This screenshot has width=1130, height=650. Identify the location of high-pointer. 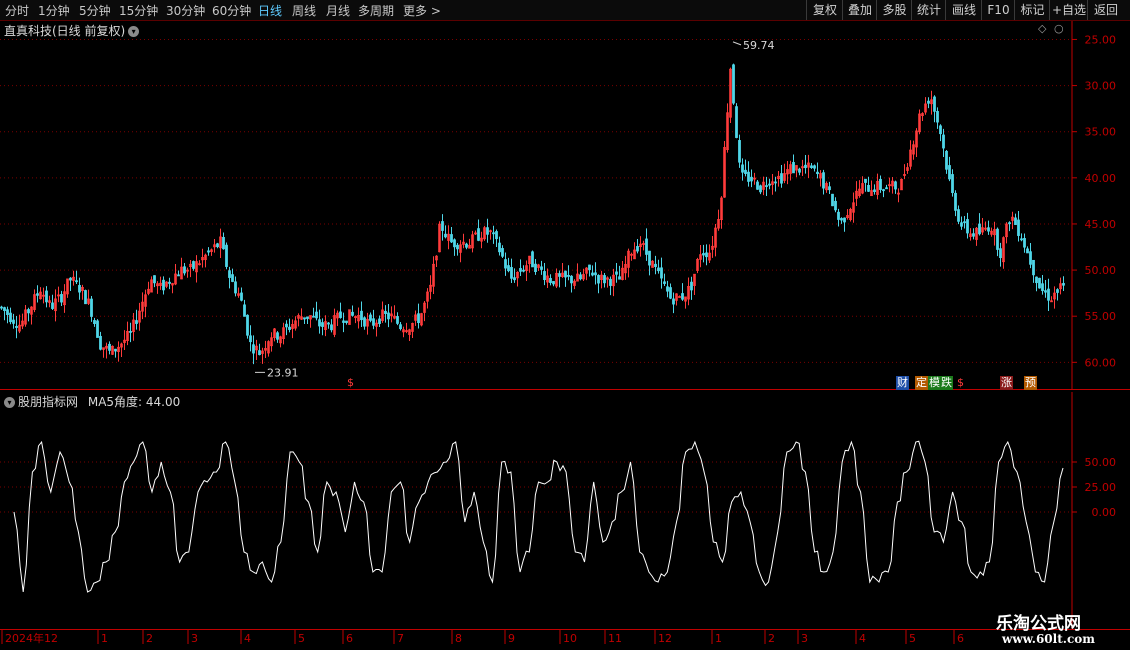
(737, 43).